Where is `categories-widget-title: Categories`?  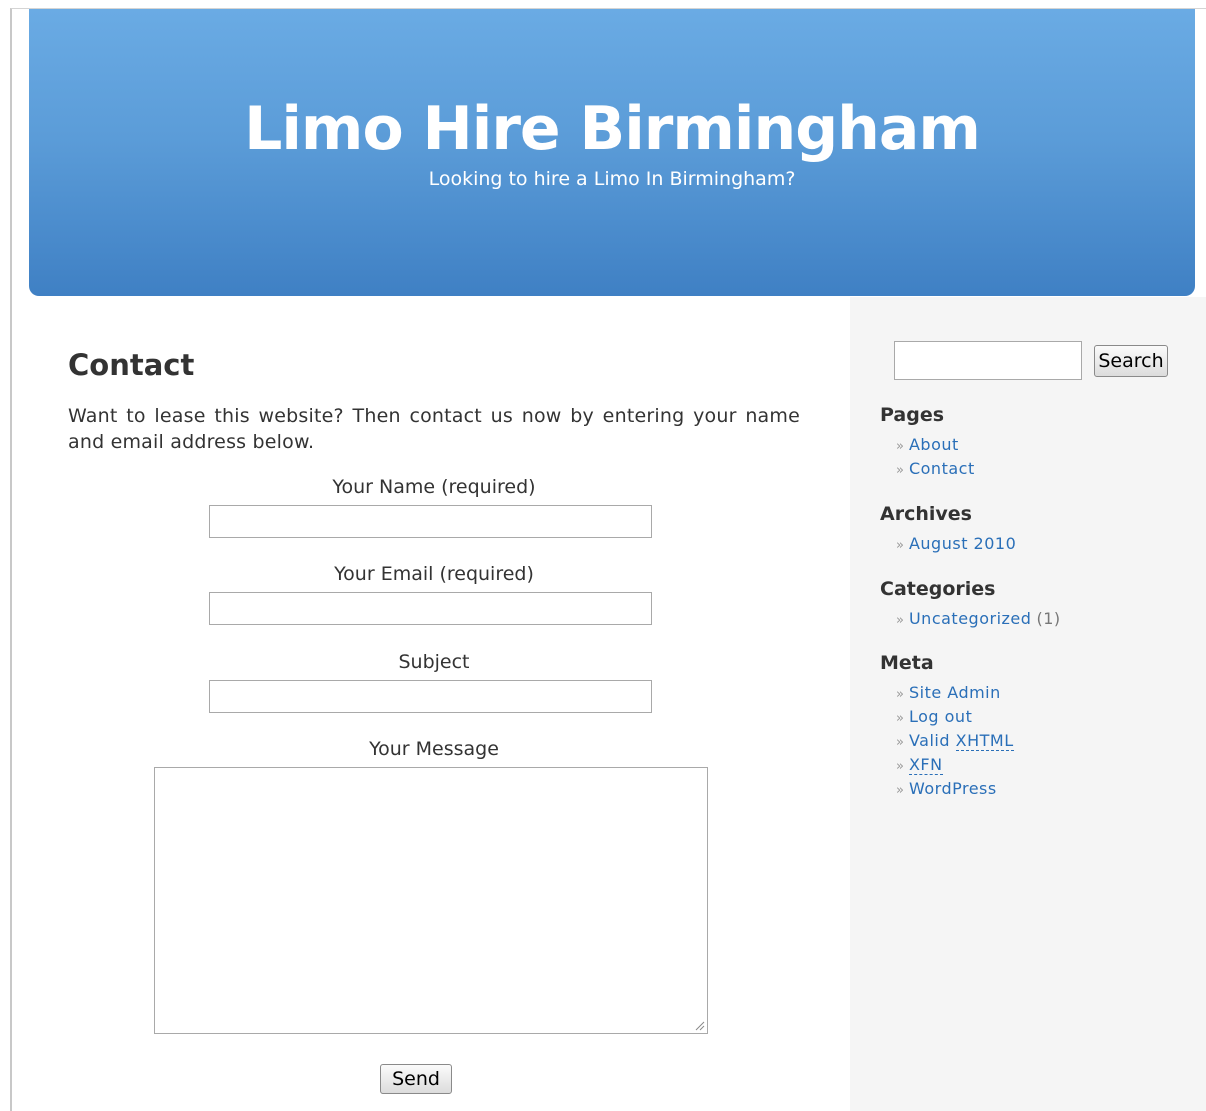
categories-widget-title: Categories is located at coordinates (938, 589).